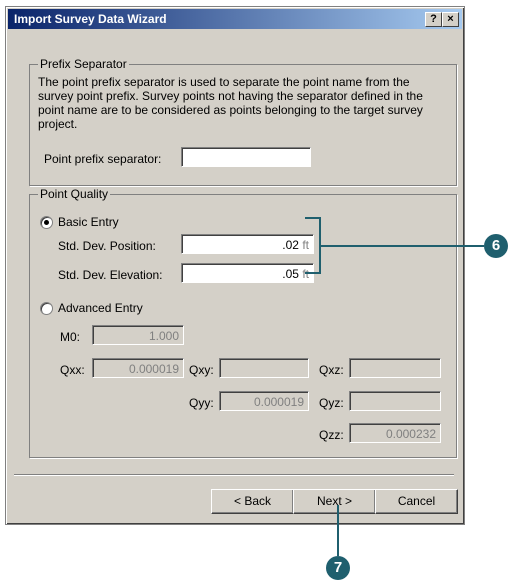 Image resolution: width=512 pixels, height=587 pixels. Describe the element at coordinates (313, 245) in the screenshot. I see `callout-6-bracket` at that location.